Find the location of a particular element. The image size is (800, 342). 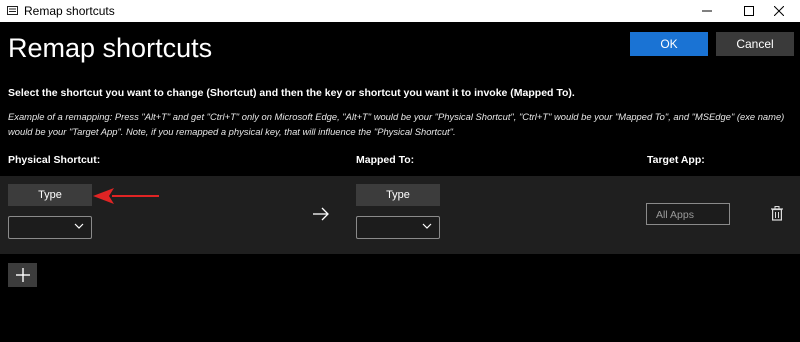

close-button is located at coordinates (778, 11).